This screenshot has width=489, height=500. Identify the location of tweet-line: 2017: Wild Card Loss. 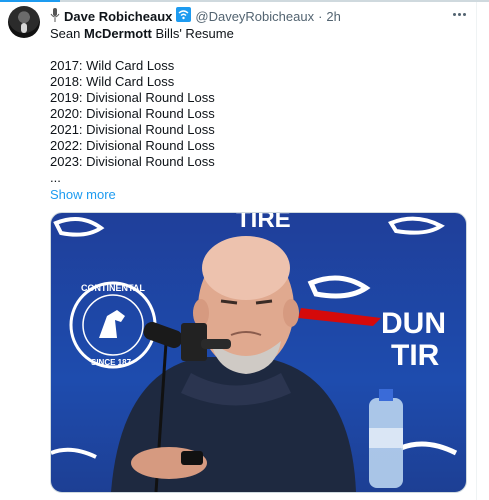
(112, 65).